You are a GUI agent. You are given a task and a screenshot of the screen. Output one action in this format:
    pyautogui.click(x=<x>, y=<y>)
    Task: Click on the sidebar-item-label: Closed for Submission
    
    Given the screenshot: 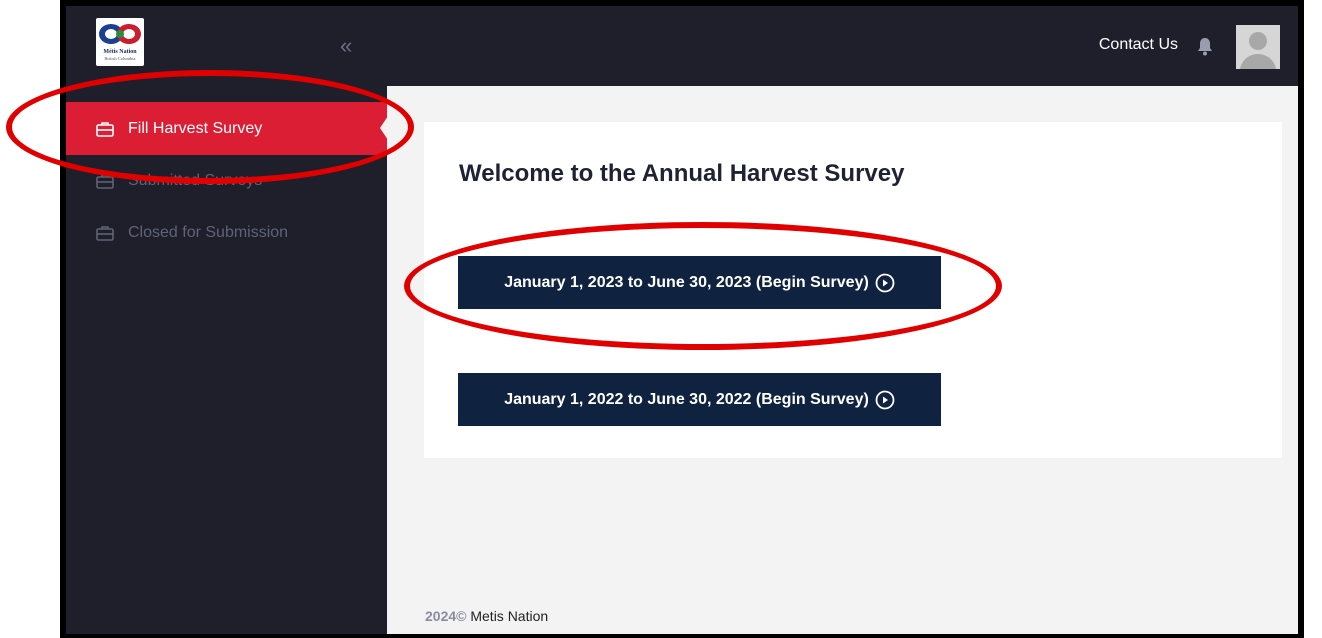 What is the action you would take?
    pyautogui.click(x=208, y=232)
    